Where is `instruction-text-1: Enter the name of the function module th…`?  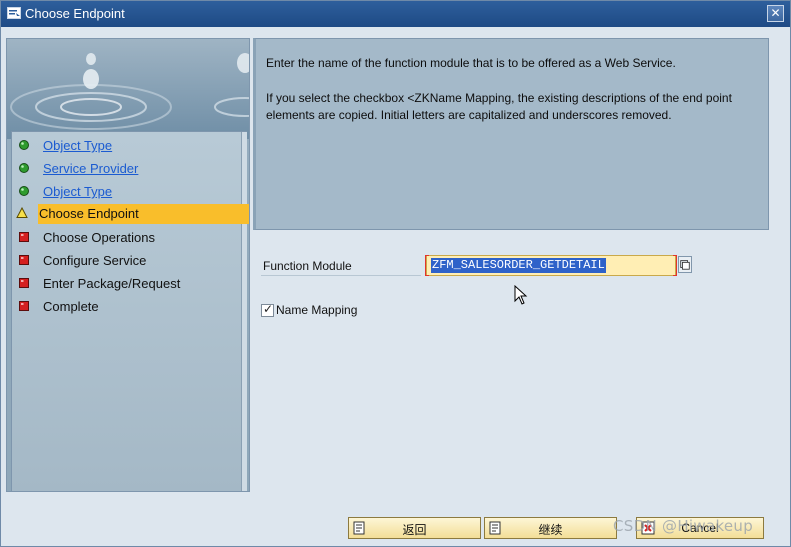 instruction-text-1: Enter the name of the function module th… is located at coordinates (471, 63).